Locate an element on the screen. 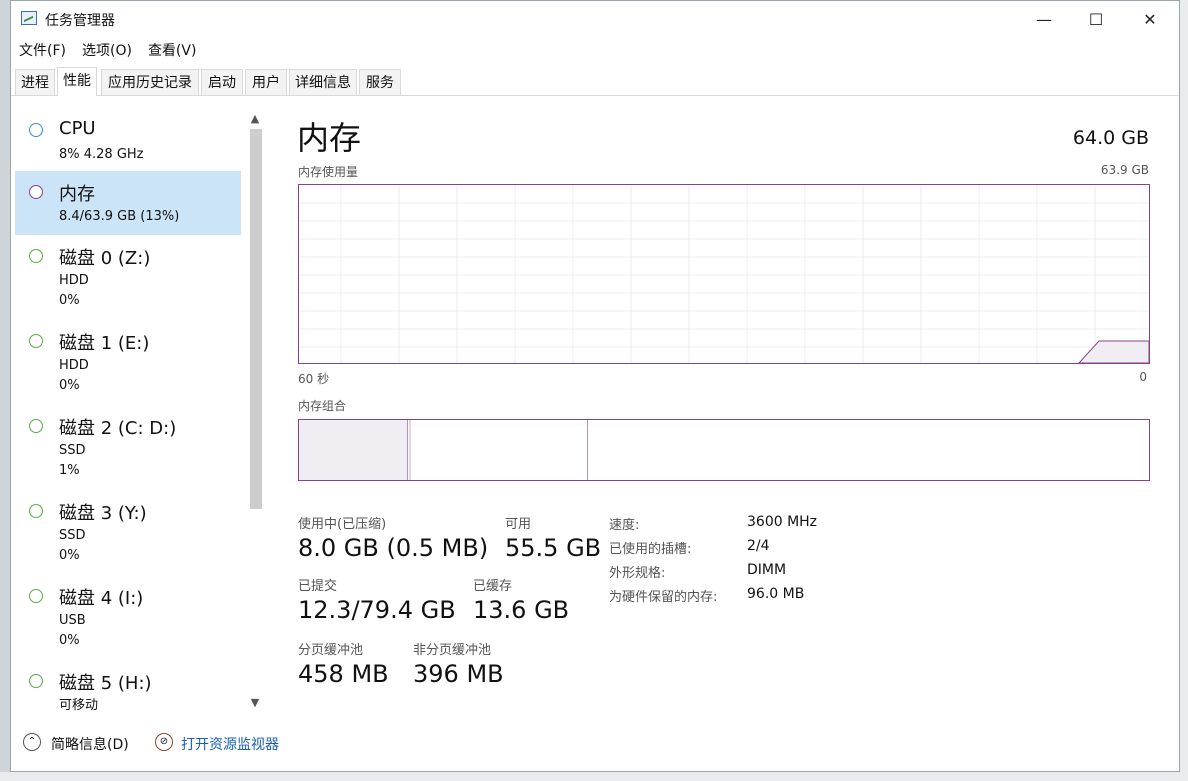 The width and height of the screenshot is (1188, 781). taskbar-background is located at coordinates (594, 776).